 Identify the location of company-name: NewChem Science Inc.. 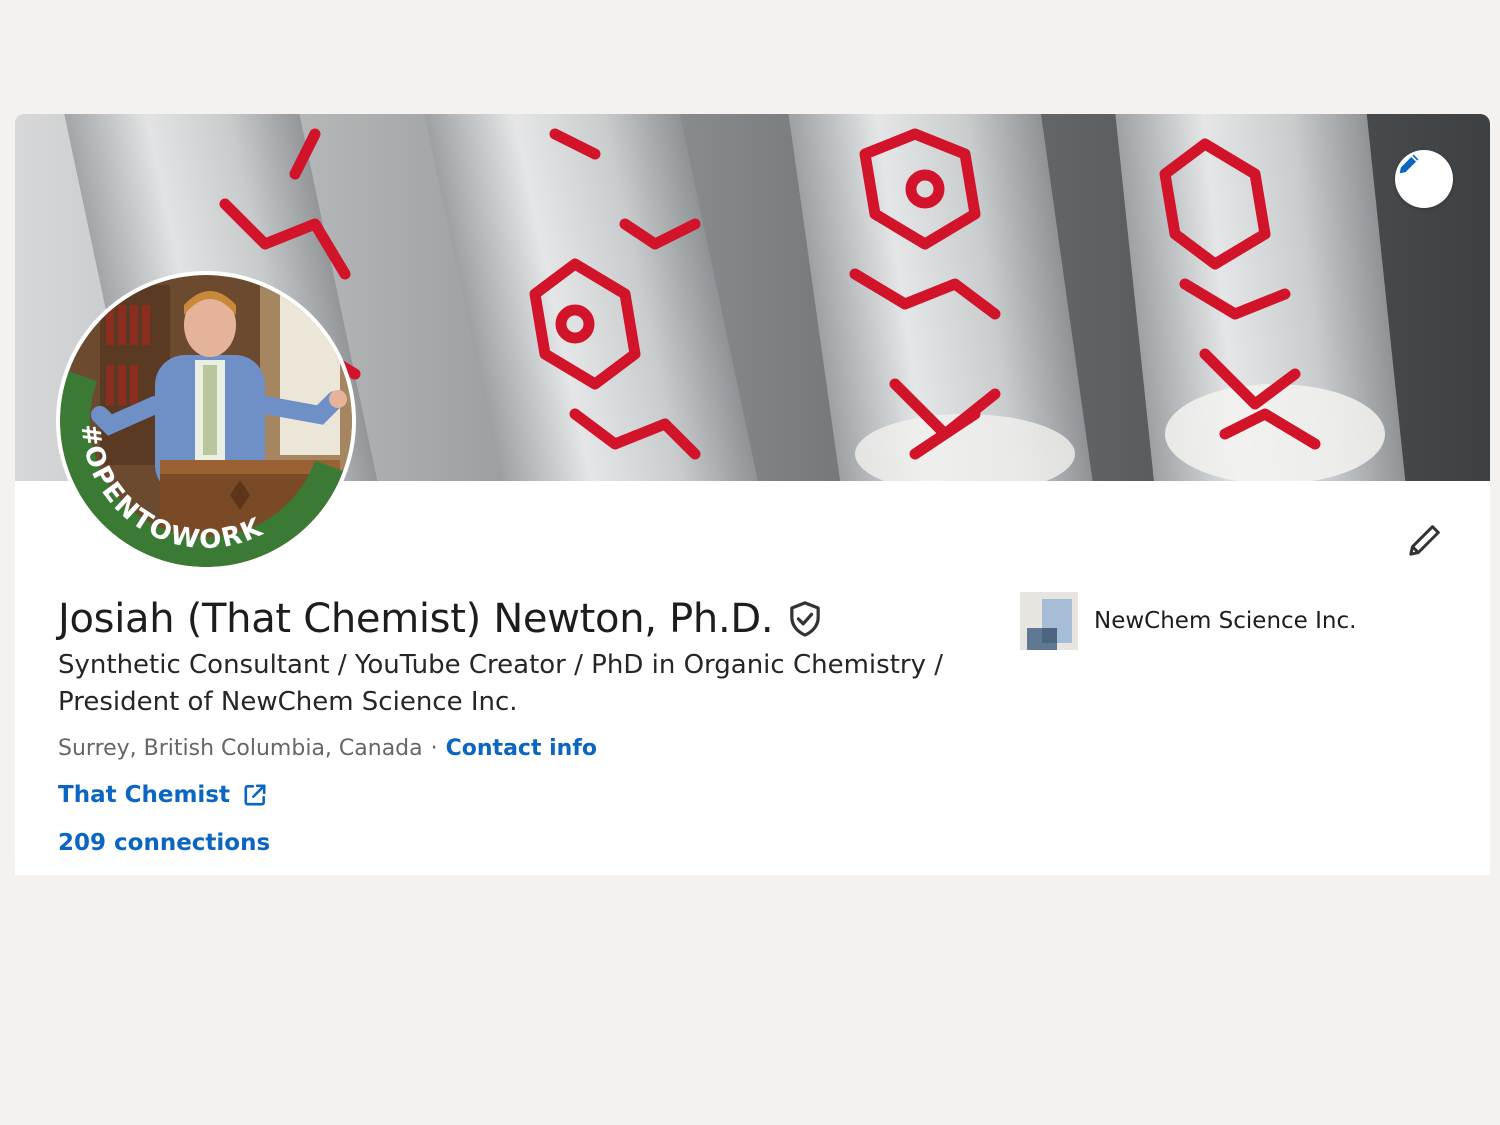
(1225, 621).